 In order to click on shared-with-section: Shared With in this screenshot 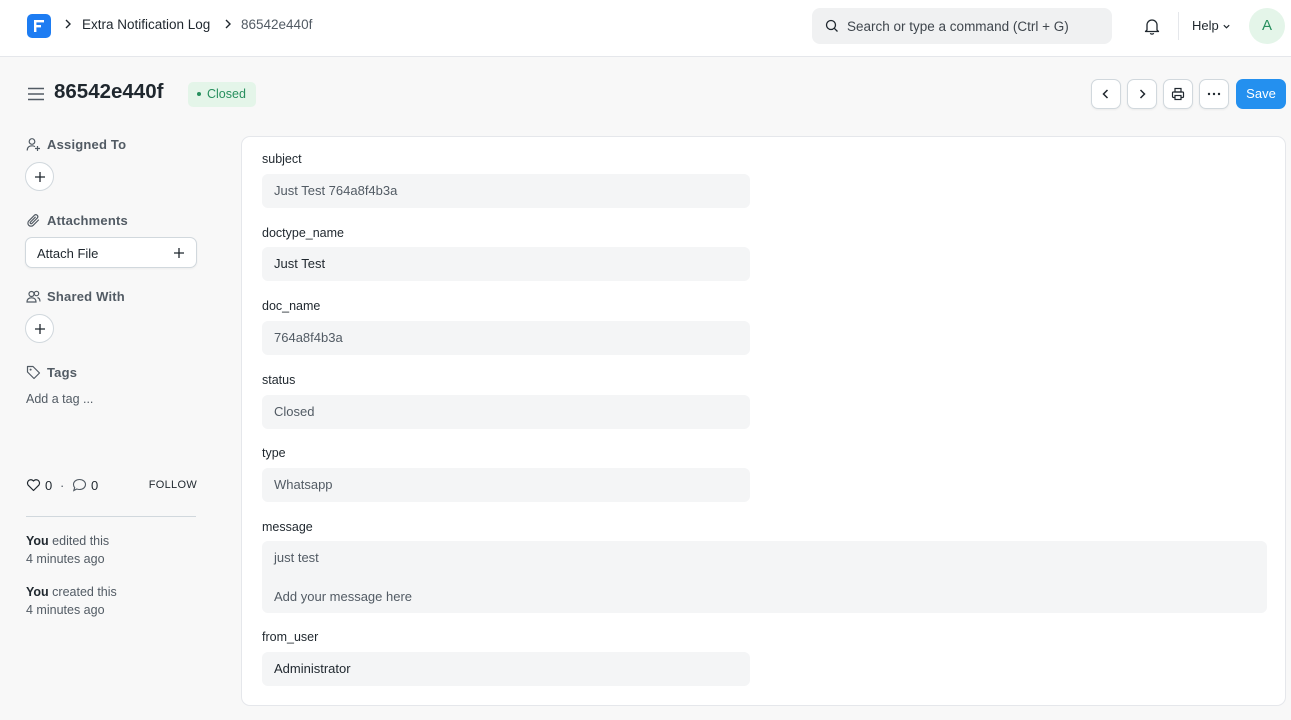, I will do `click(75, 296)`.